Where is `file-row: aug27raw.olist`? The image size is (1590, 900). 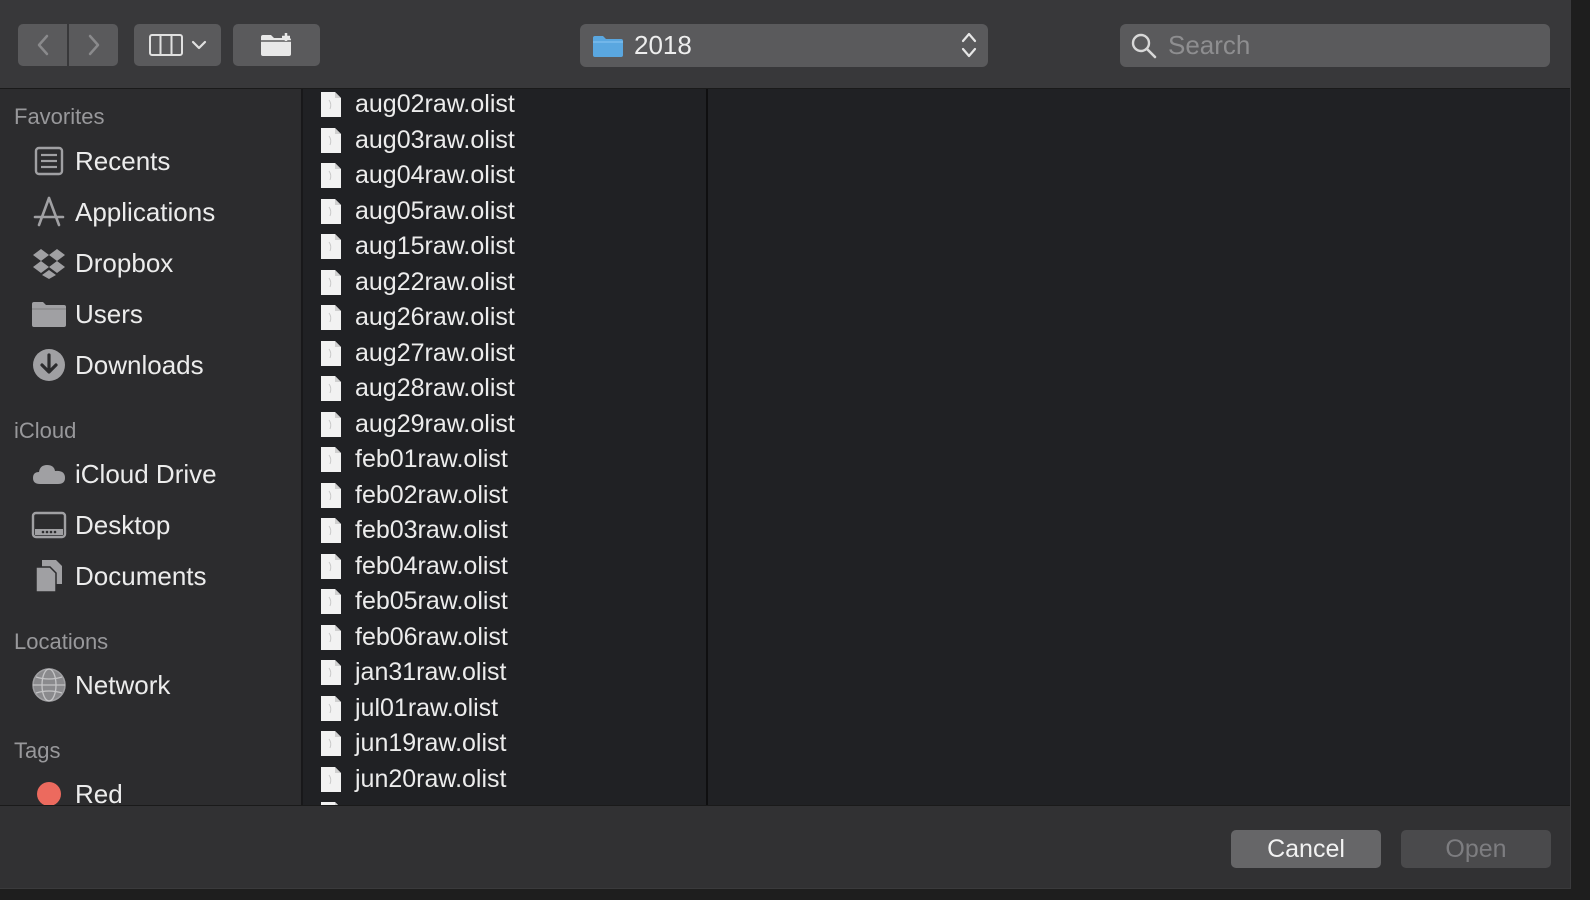 file-row: aug27raw.olist is located at coordinates (504, 354).